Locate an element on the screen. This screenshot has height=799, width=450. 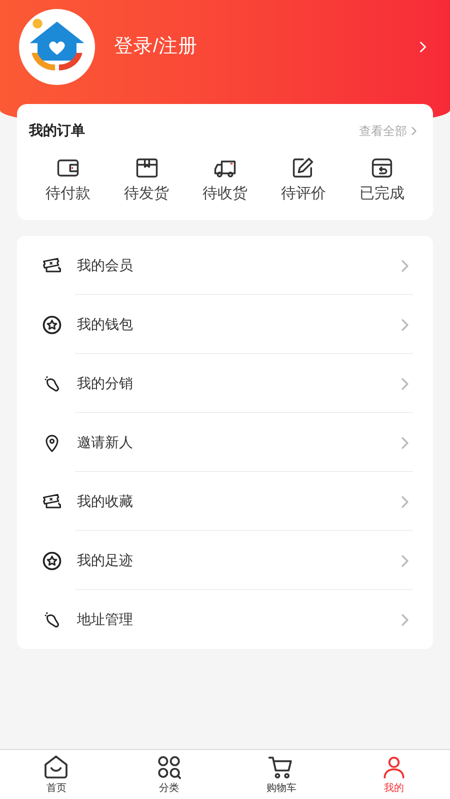
logo-icon is located at coordinates (57, 47).